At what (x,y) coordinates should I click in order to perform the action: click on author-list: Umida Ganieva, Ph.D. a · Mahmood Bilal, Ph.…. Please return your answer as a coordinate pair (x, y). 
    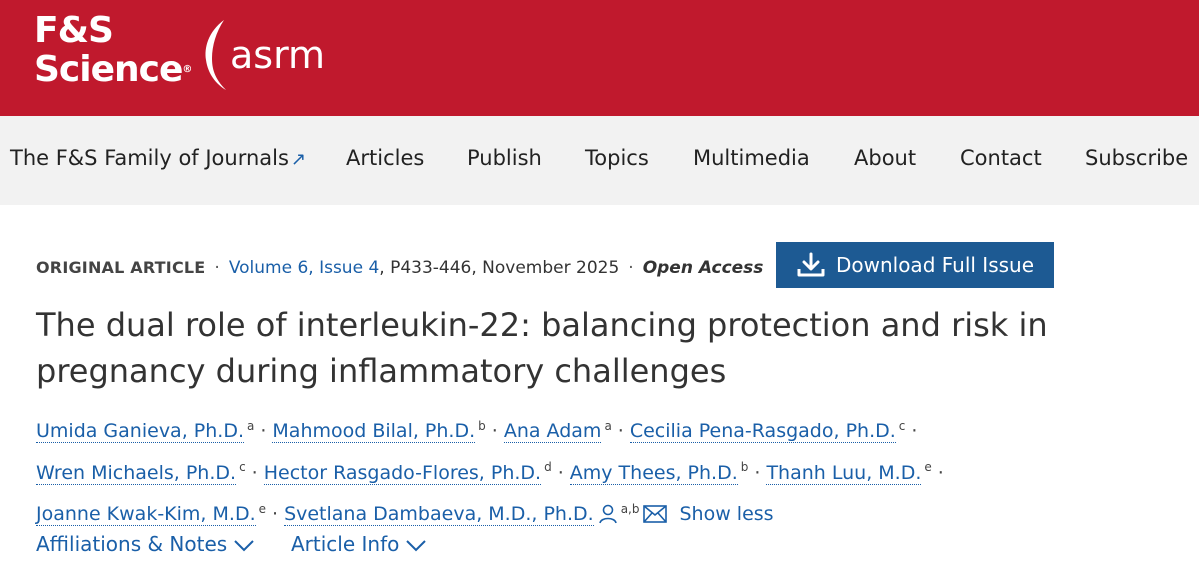
    Looking at the image, I should click on (490, 472).